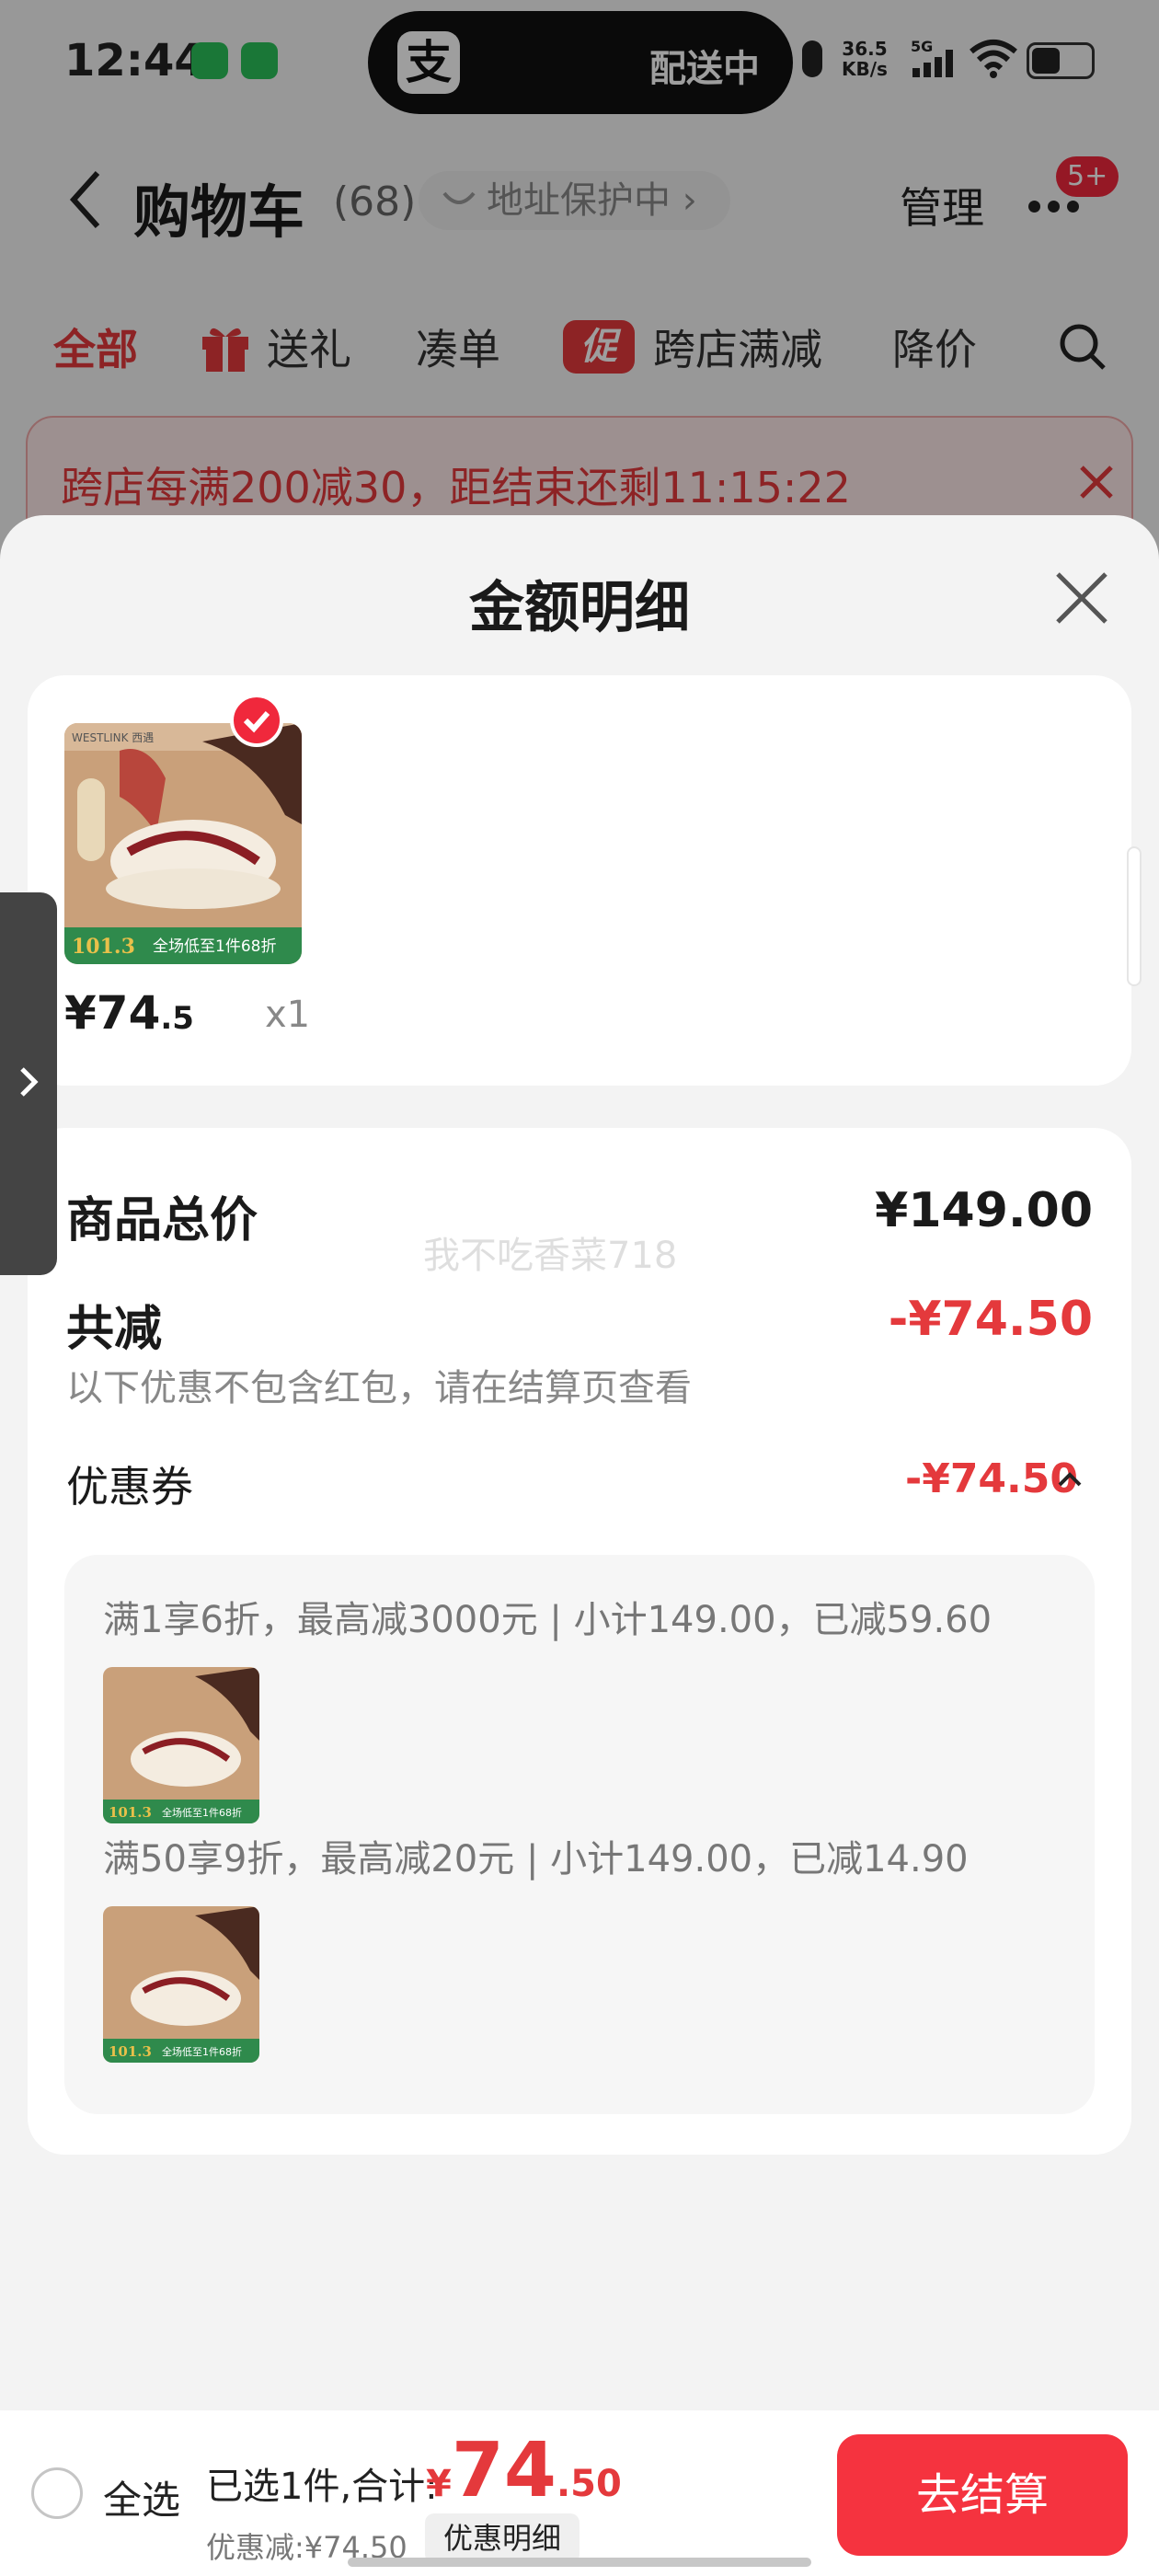 The height and width of the screenshot is (2576, 1159). Describe the element at coordinates (57, 2493) in the screenshot. I see `select-all-radio` at that location.